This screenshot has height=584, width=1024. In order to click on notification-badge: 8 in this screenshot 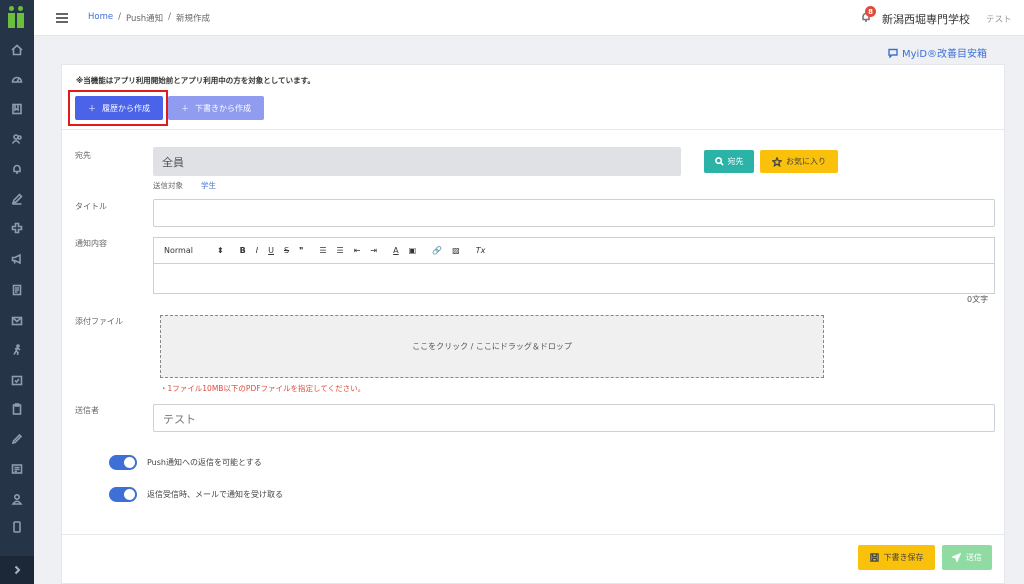, I will do `click(870, 11)`.